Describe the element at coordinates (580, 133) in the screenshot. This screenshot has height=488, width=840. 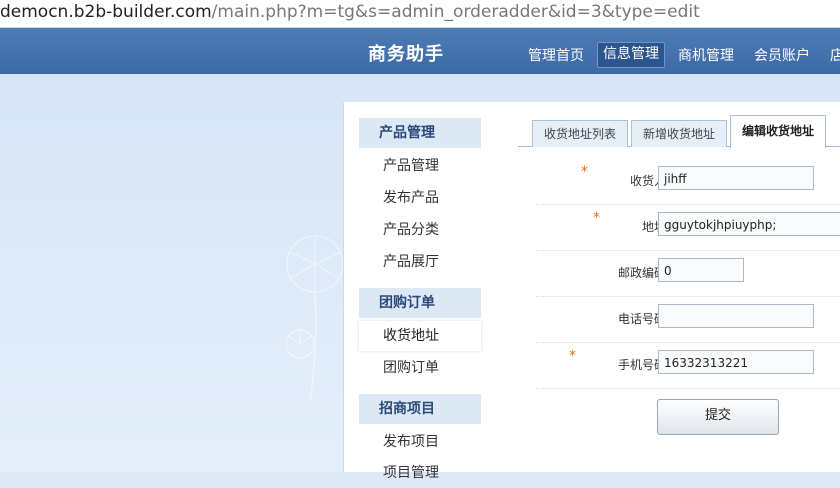
I see `tab-address-list: 收货地址列表` at that location.